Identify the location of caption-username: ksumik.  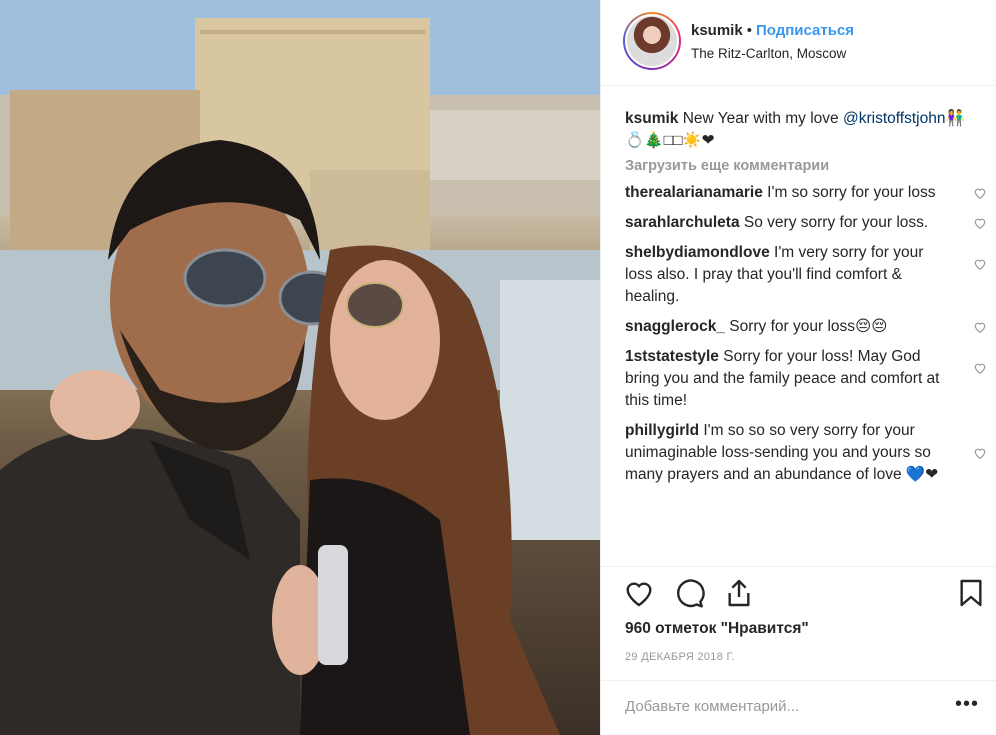
(651, 118).